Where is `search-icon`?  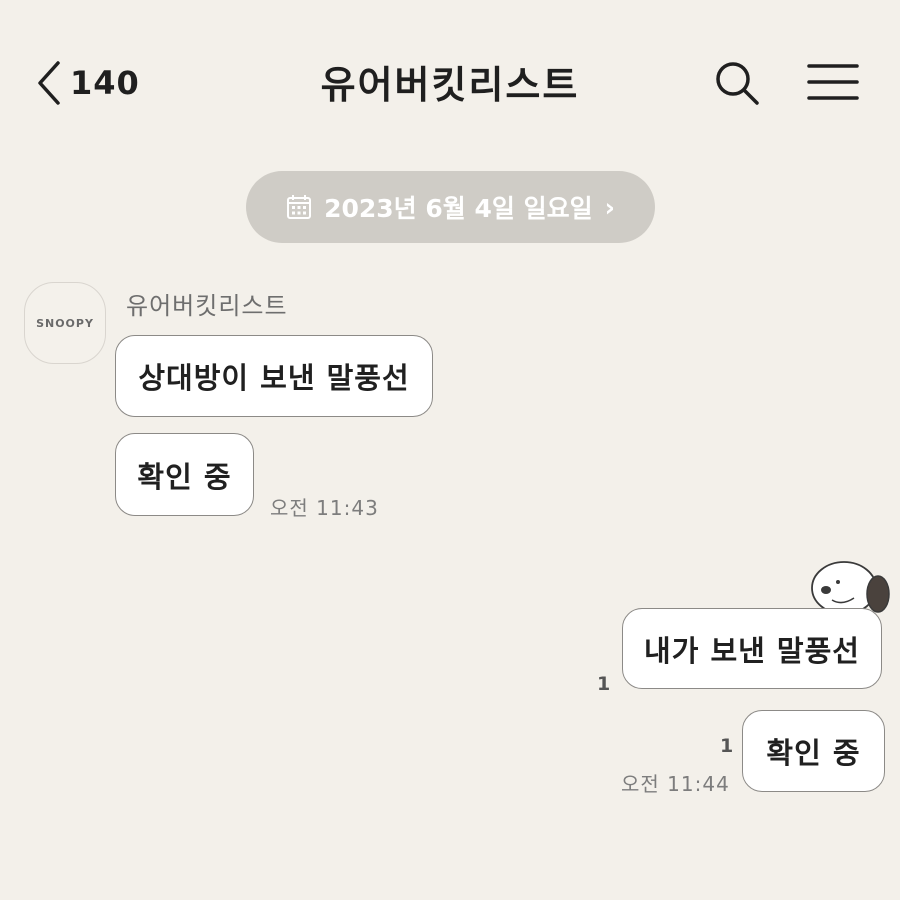
search-icon is located at coordinates (737, 83).